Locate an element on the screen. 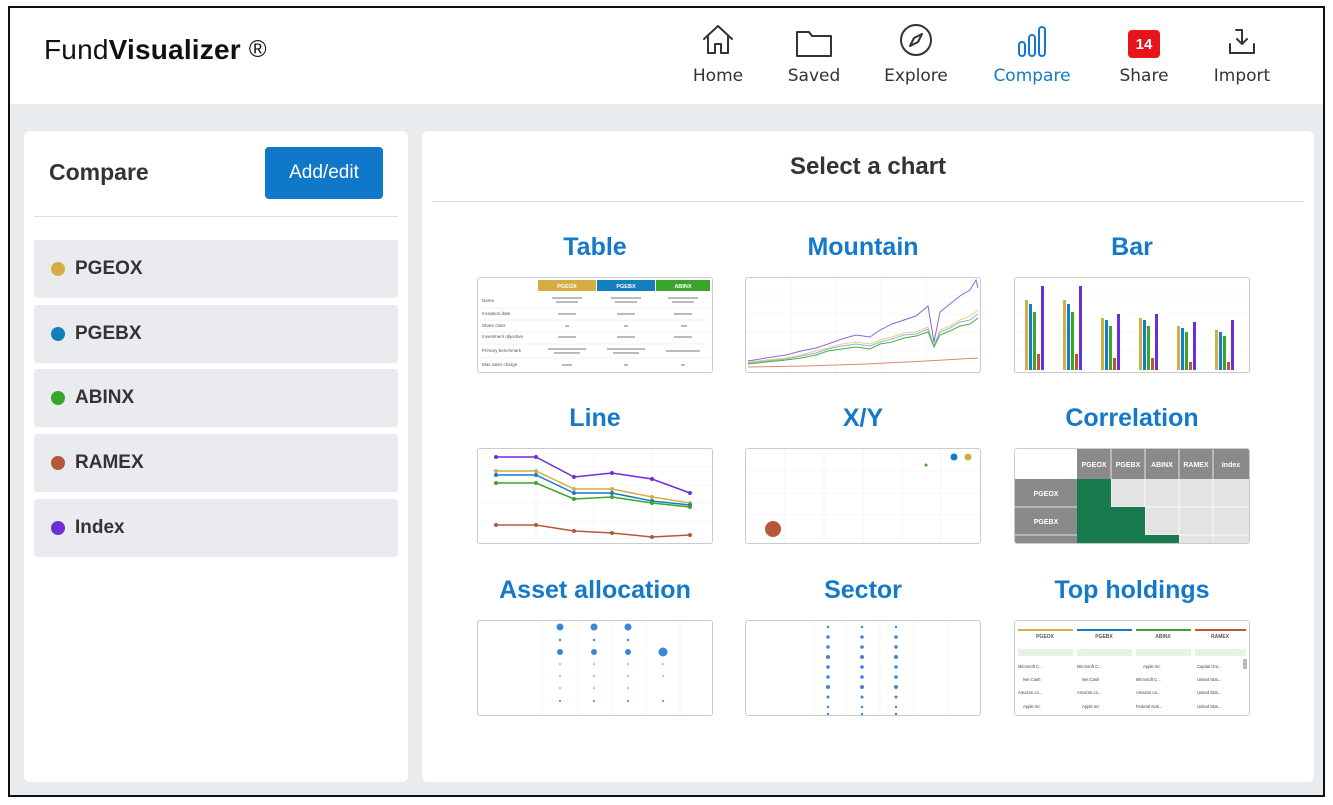 This screenshot has height=805, width=1333. chart-option-bar: Bar is located at coordinates (1132, 303).